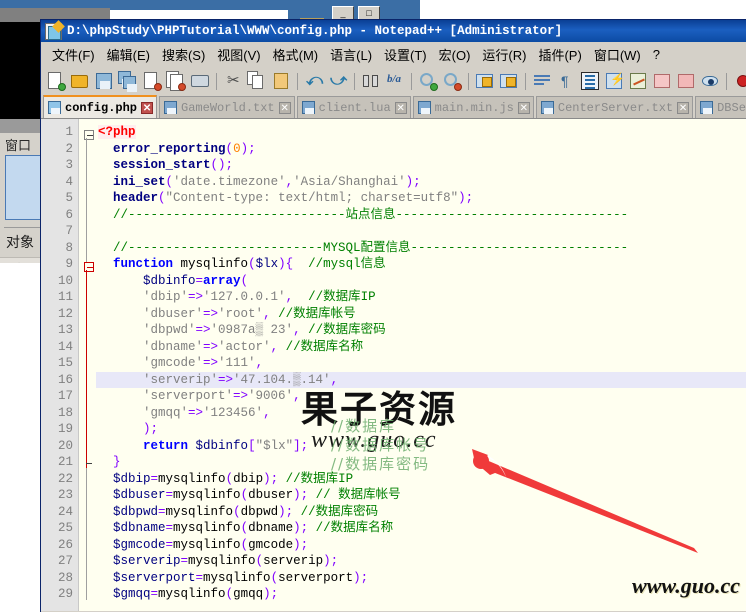 The image size is (746, 612). I want to click on code-line, so click(421, 231).